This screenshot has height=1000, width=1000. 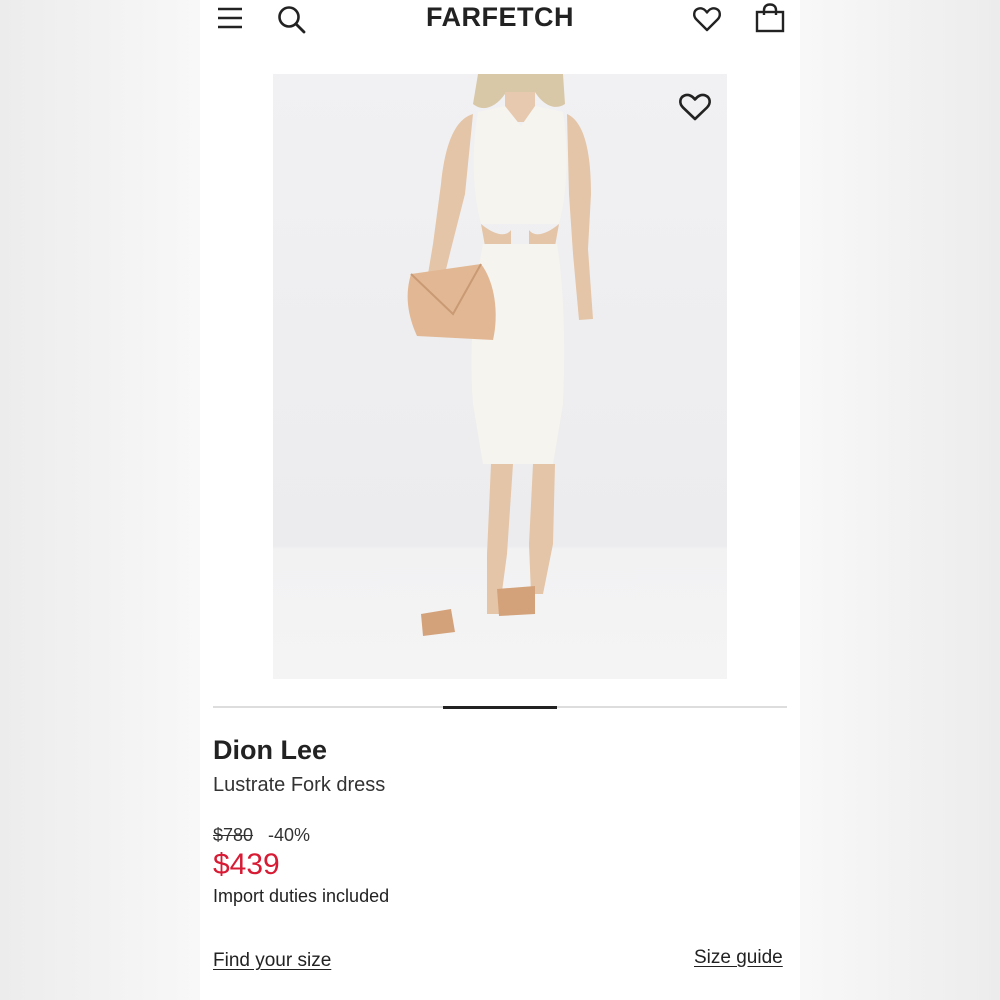 I want to click on top-navigation-bar: FARFETCH, so click(x=500, y=20).